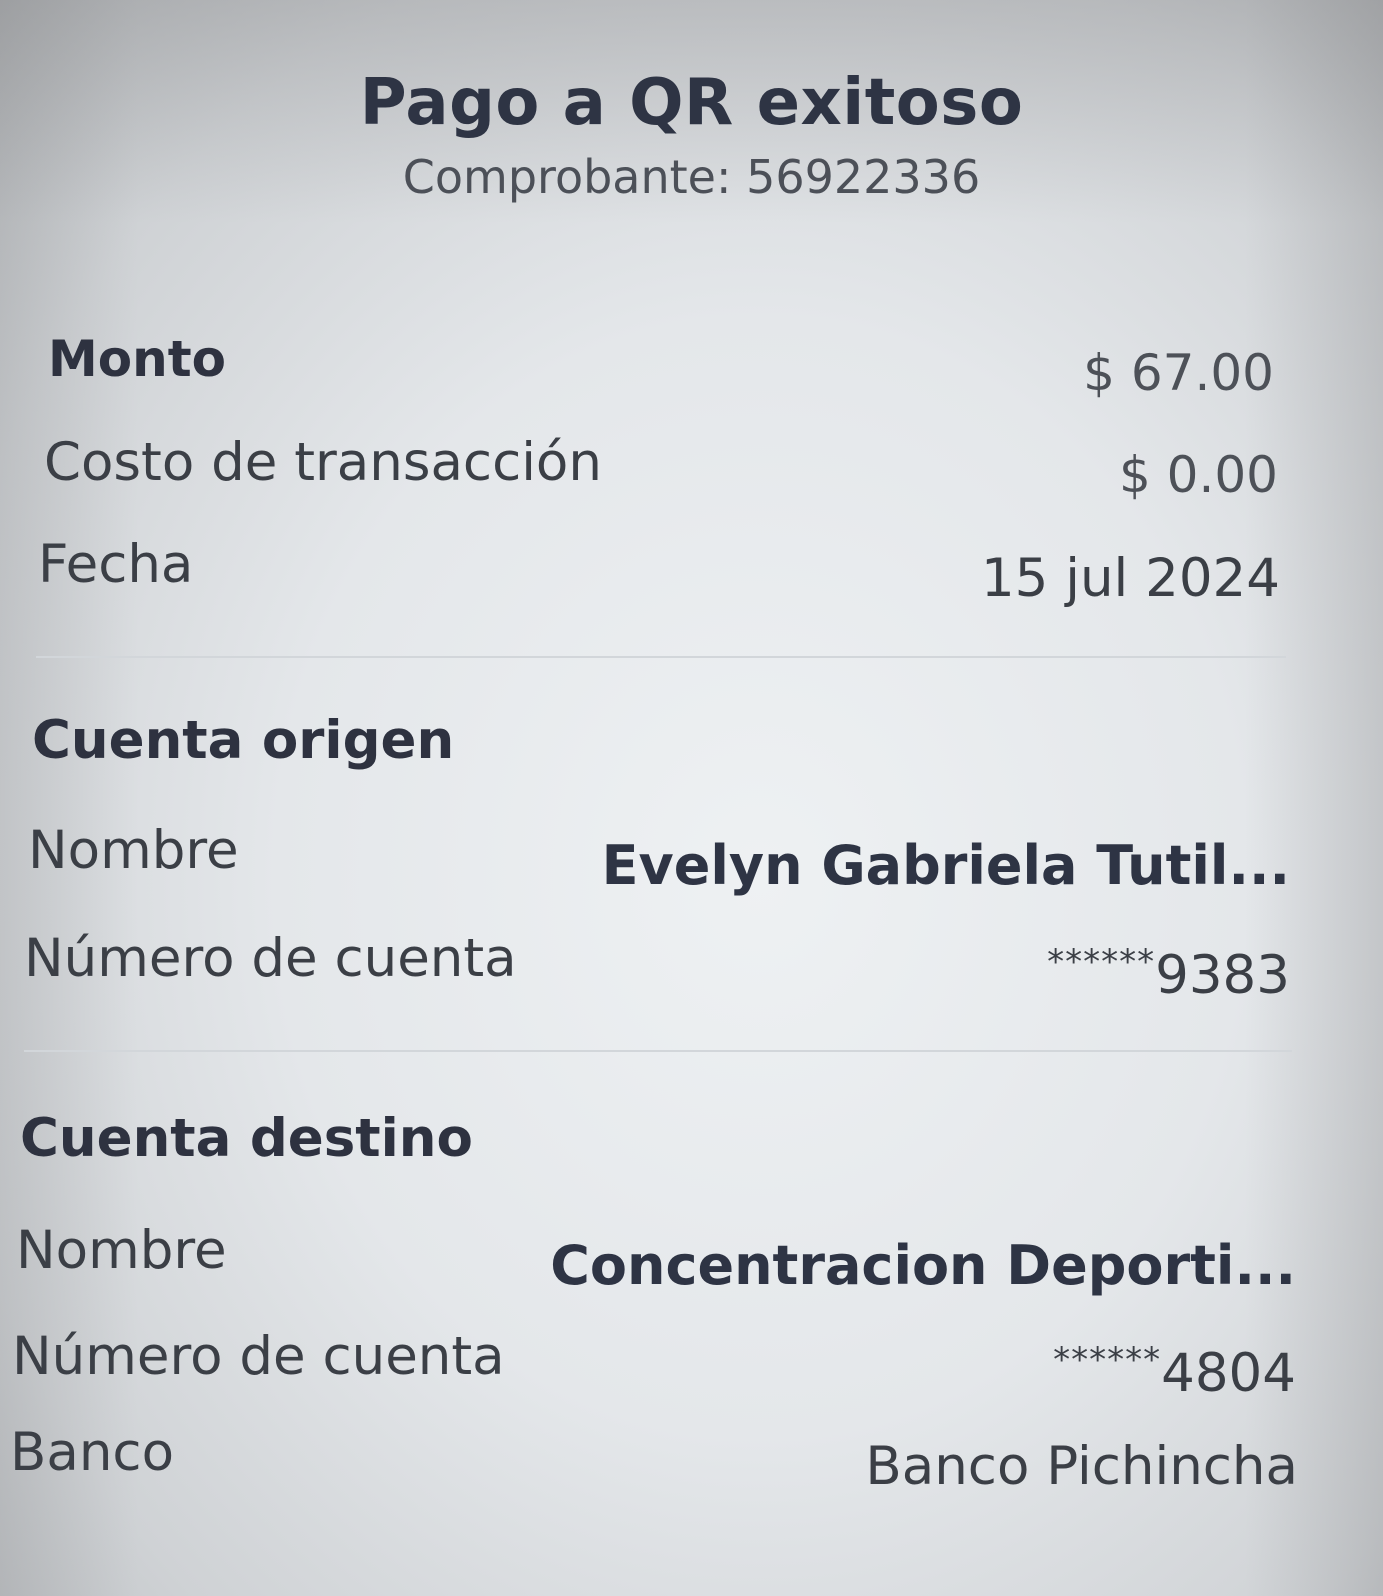  Describe the element at coordinates (121, 1250) in the screenshot. I see `destination-name-label: Nombre` at that location.